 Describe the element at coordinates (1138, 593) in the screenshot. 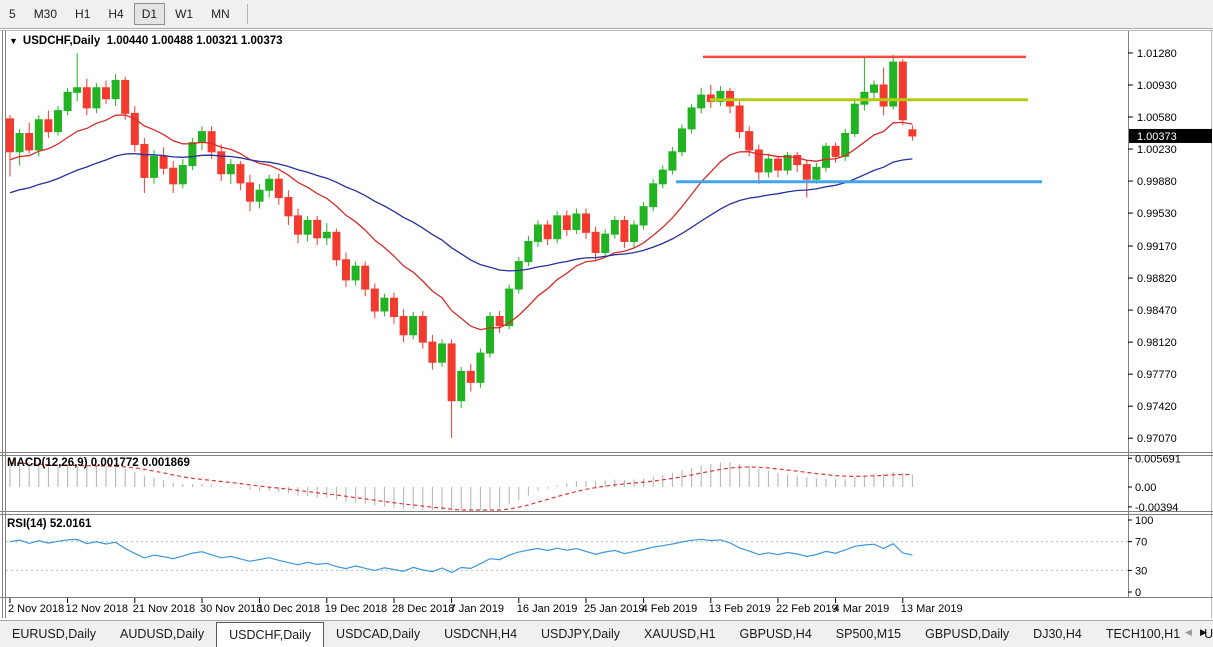

I see `rsi-scale-label: 0` at that location.